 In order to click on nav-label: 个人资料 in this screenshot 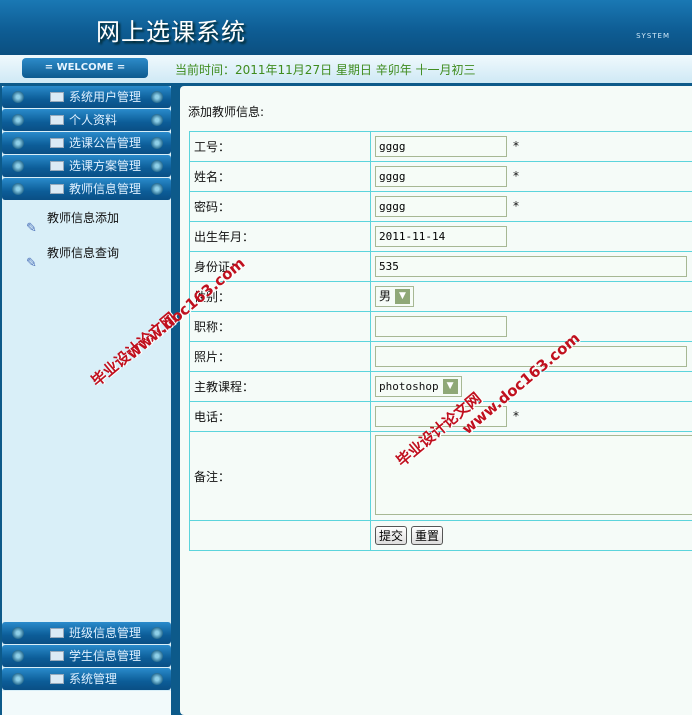, I will do `click(93, 120)`.